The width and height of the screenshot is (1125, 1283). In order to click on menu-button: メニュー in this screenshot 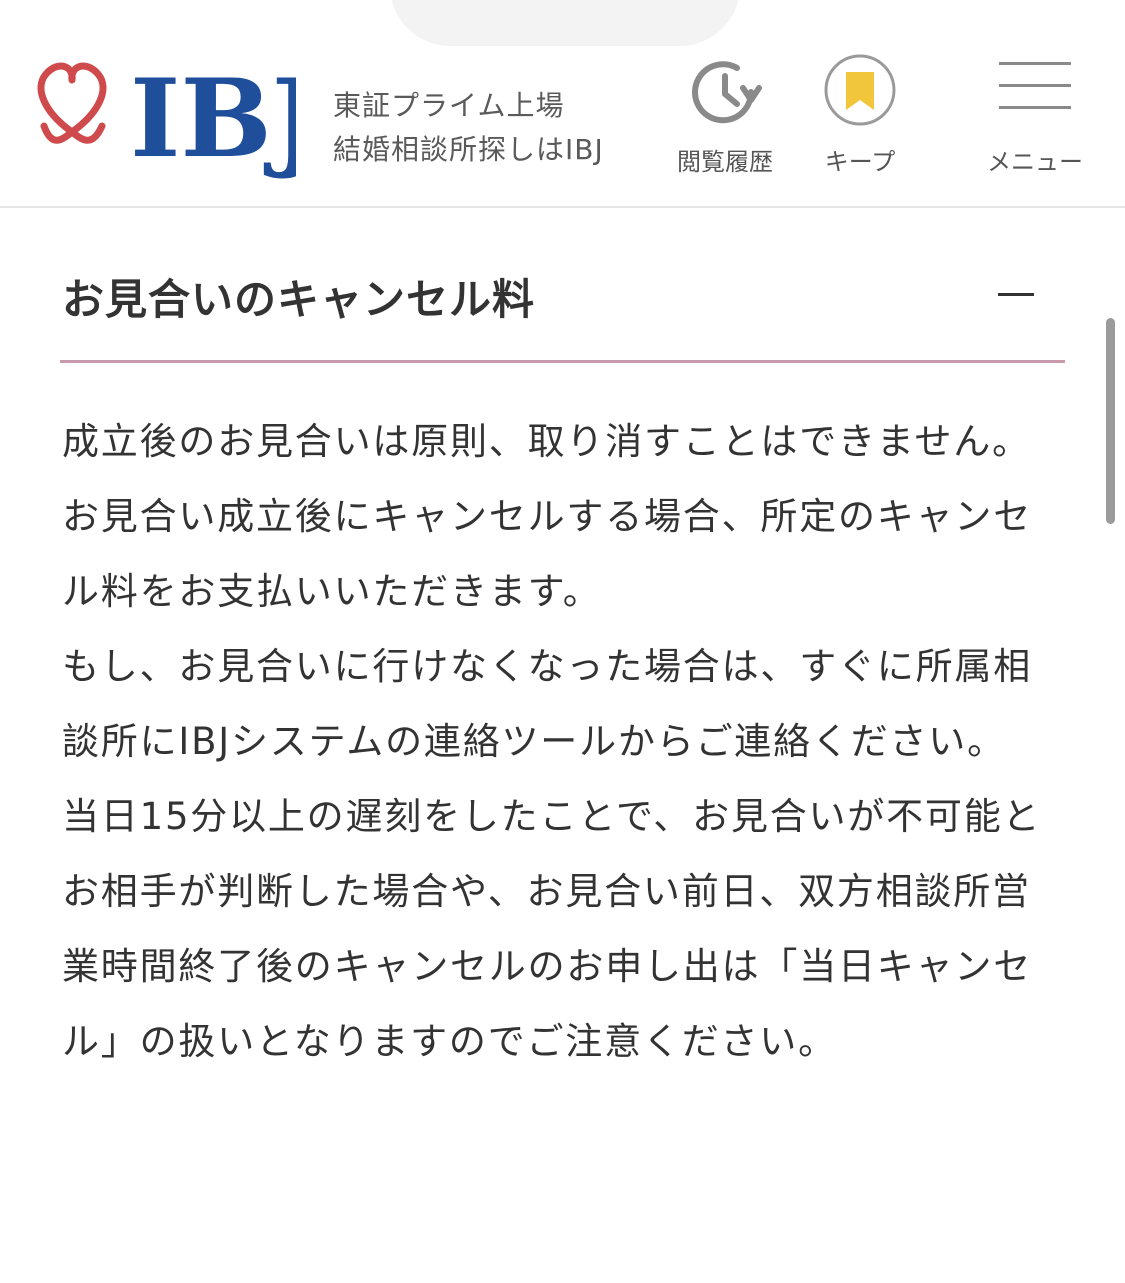, I will do `click(1035, 119)`.